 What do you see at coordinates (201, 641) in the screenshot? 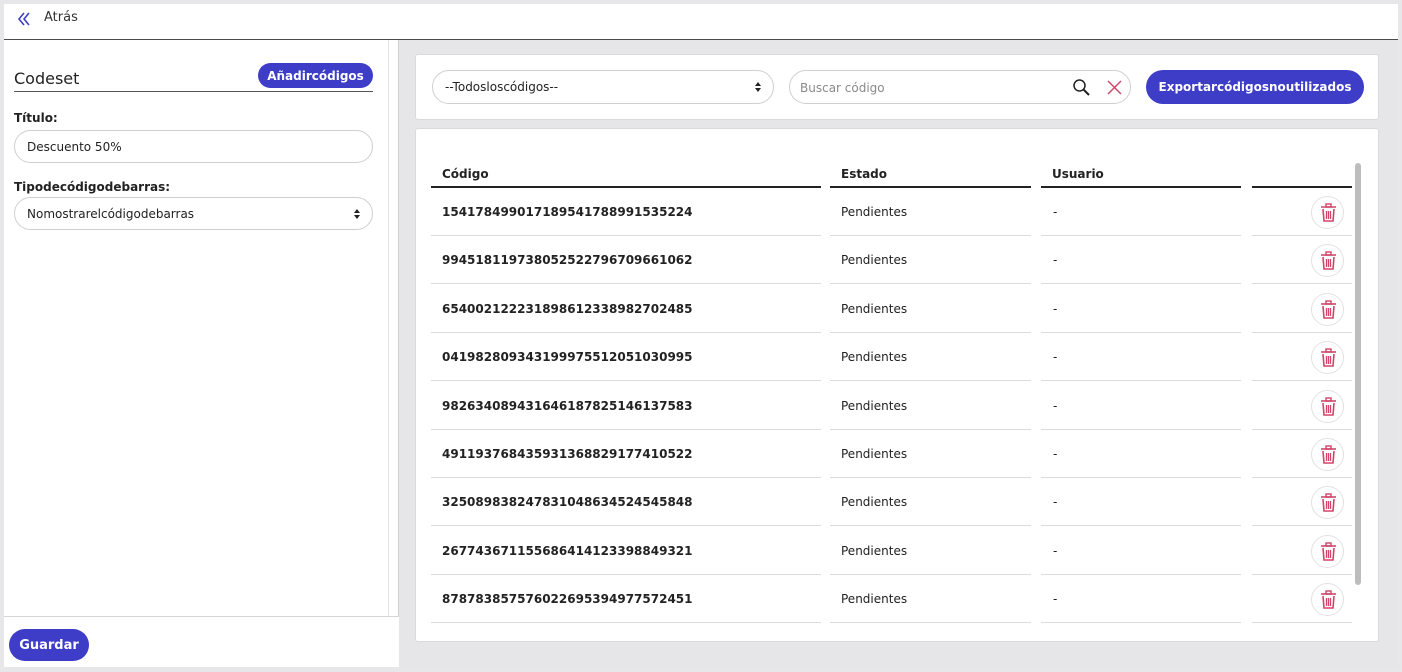
I see `left-panel-footer: Guardar` at bounding box center [201, 641].